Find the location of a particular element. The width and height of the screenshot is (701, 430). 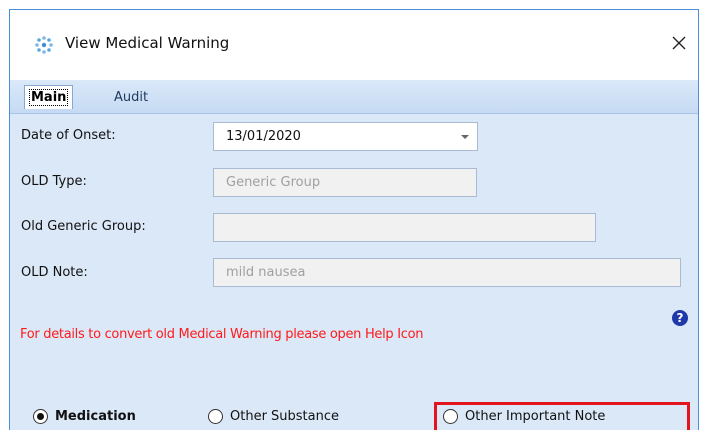

date-of-onset-value: 13/01/2020 is located at coordinates (263, 136).